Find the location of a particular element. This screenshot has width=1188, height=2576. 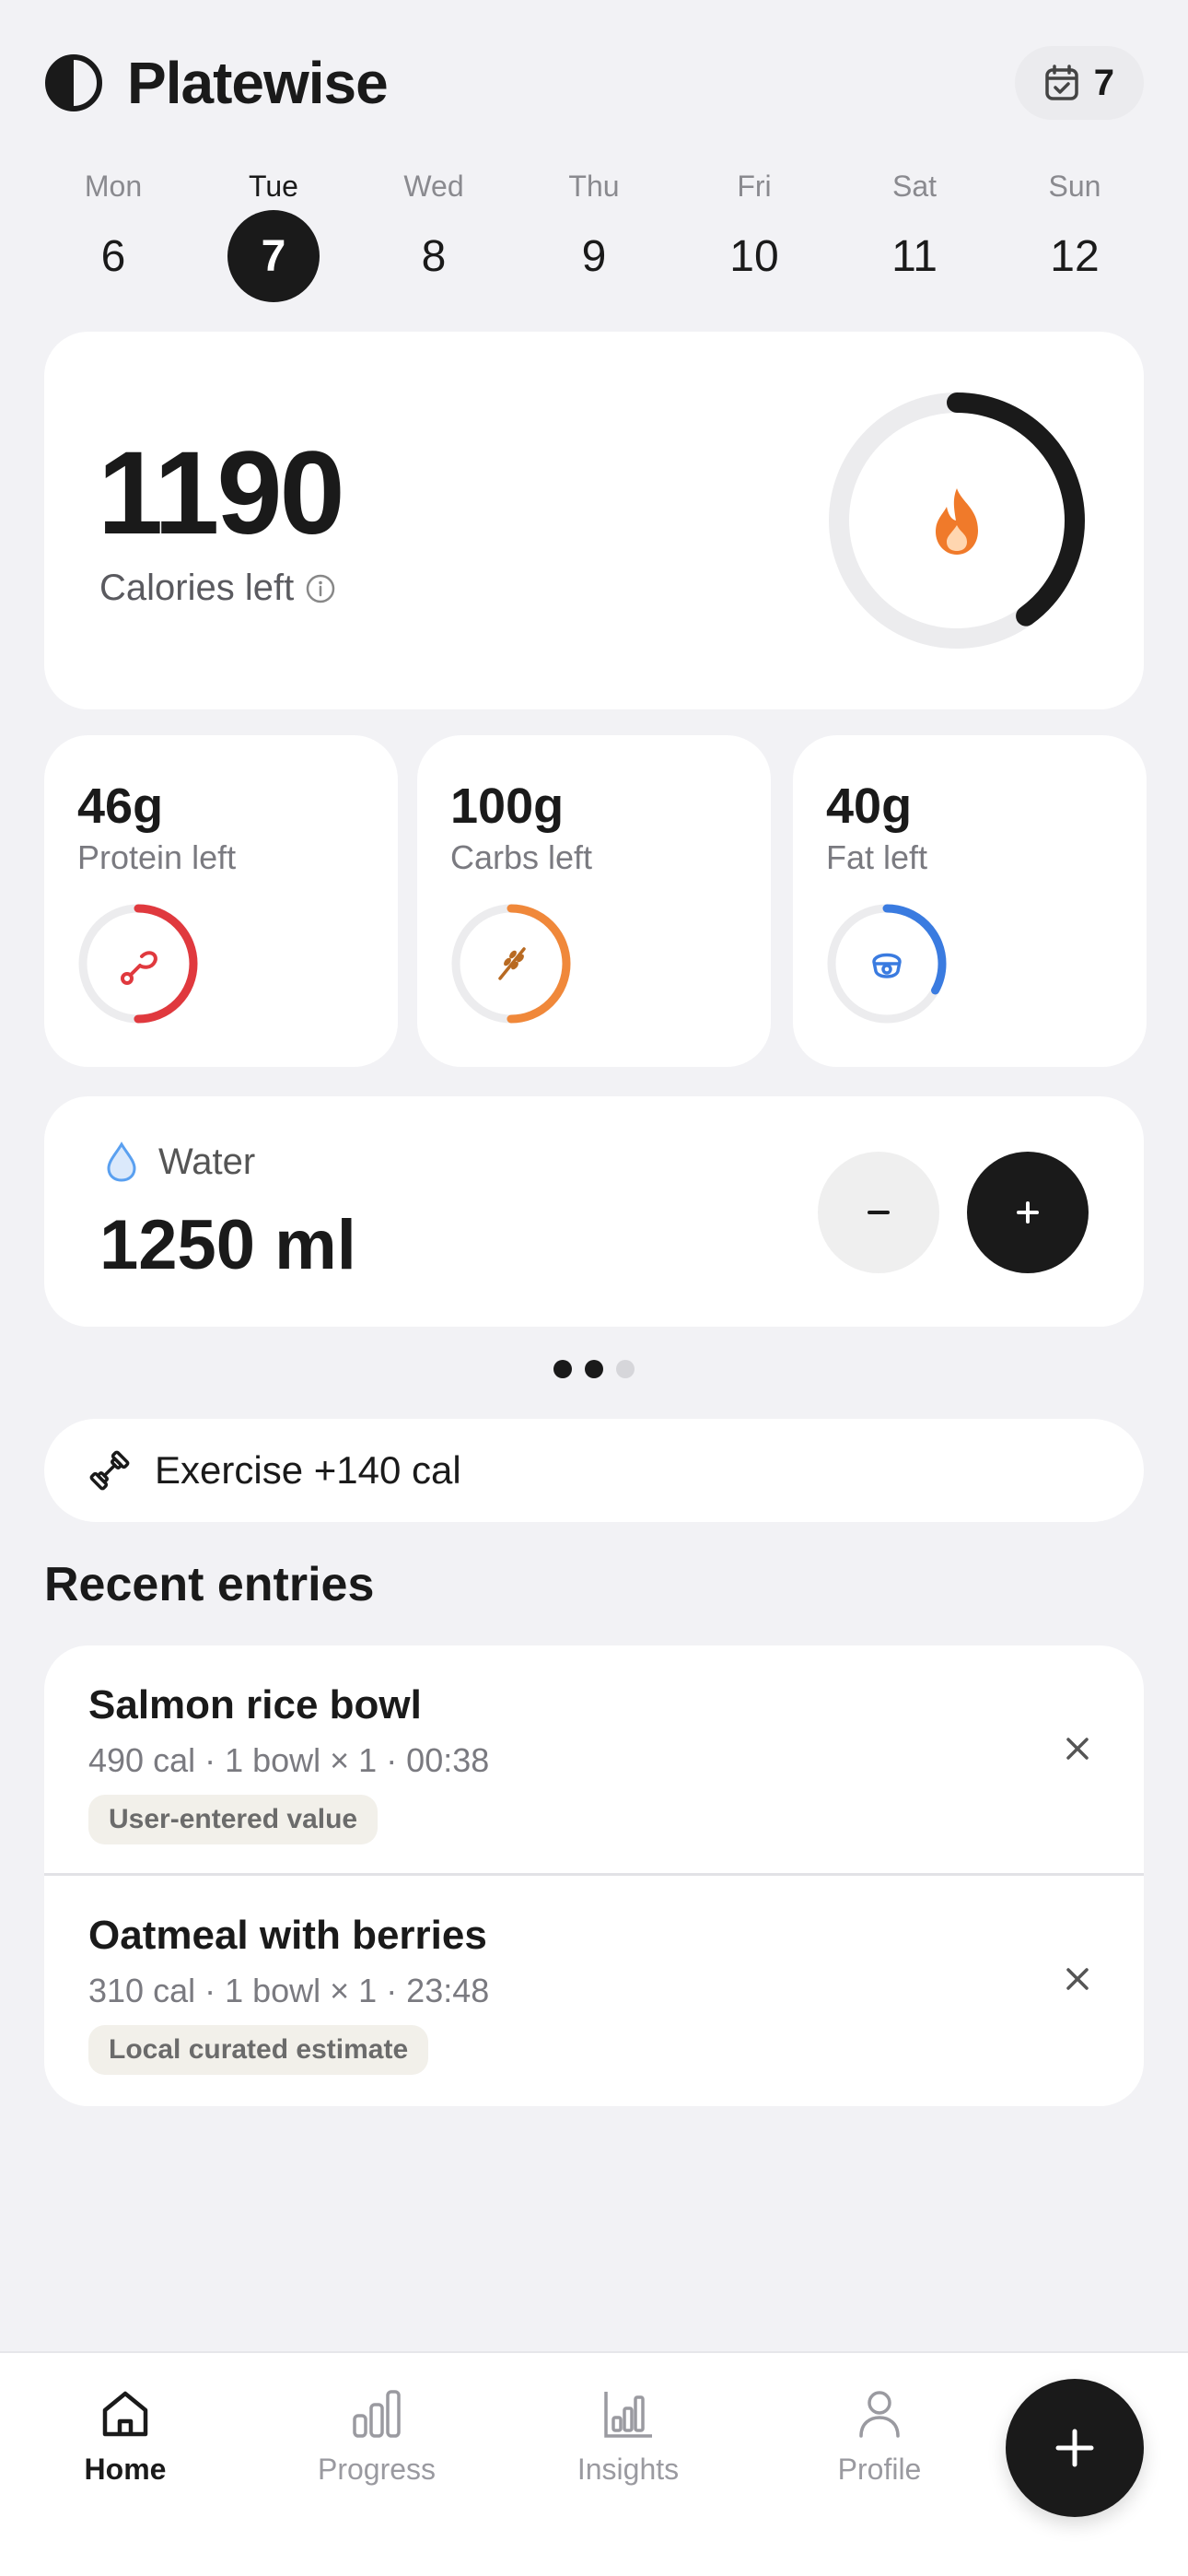

tab-profile-label: Profile is located at coordinates (879, 2469).